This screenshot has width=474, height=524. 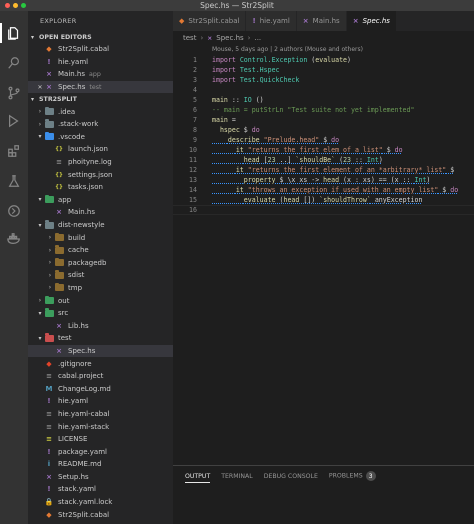 I want to click on editor-tab: ⨯ Main.hs, so click(x=321, y=21).